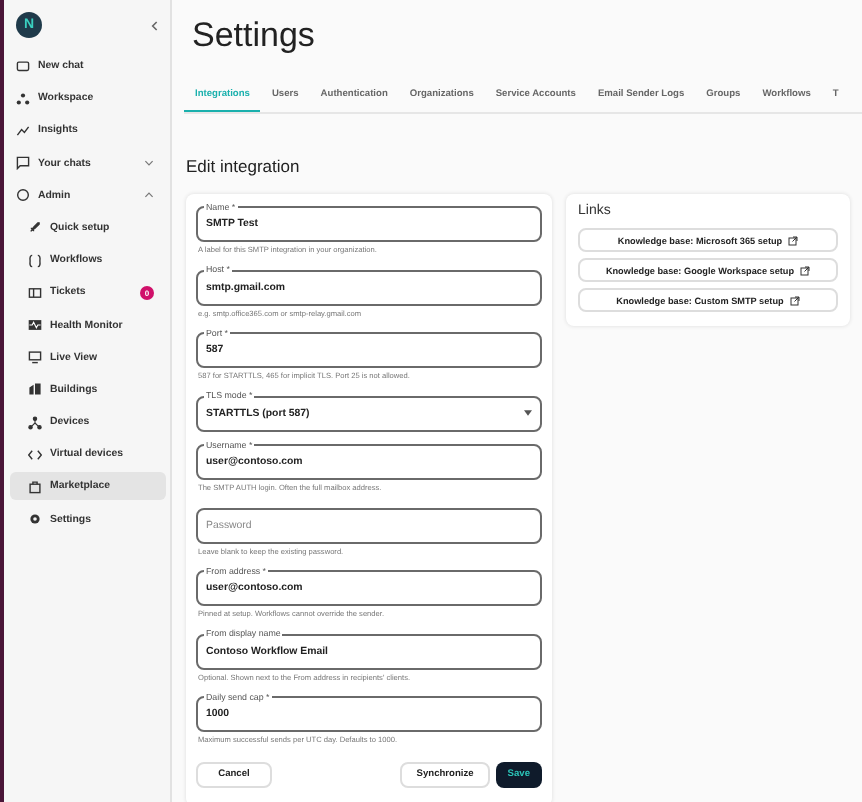  What do you see at coordinates (23, 98) in the screenshot?
I see `people-icon` at bounding box center [23, 98].